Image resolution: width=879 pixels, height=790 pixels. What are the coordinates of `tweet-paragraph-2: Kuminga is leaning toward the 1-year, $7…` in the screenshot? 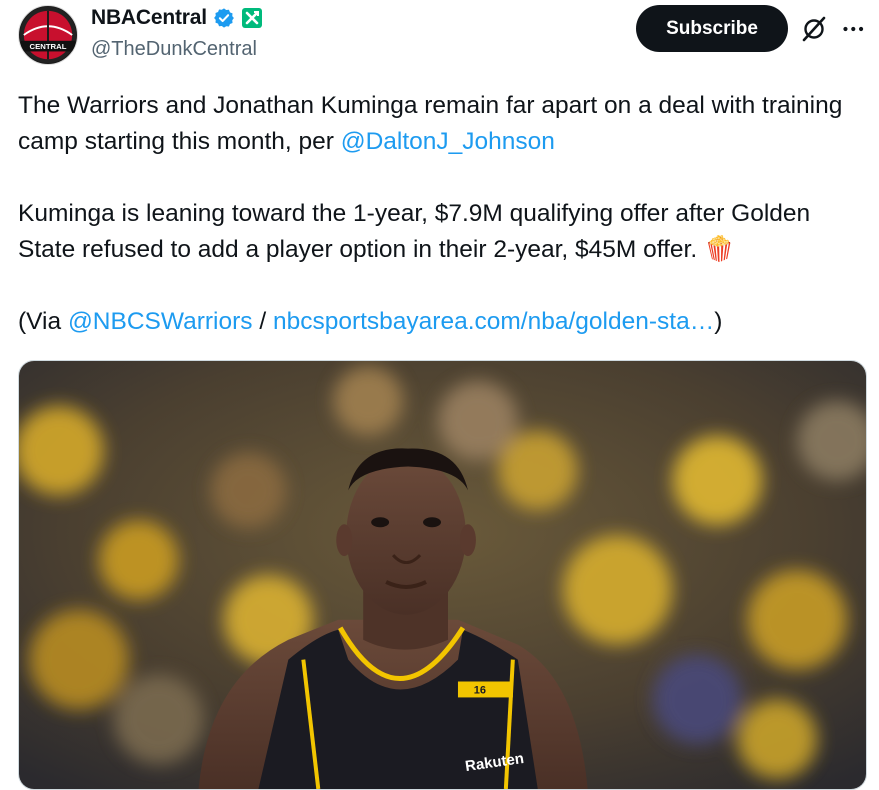 It's located at (444, 232).